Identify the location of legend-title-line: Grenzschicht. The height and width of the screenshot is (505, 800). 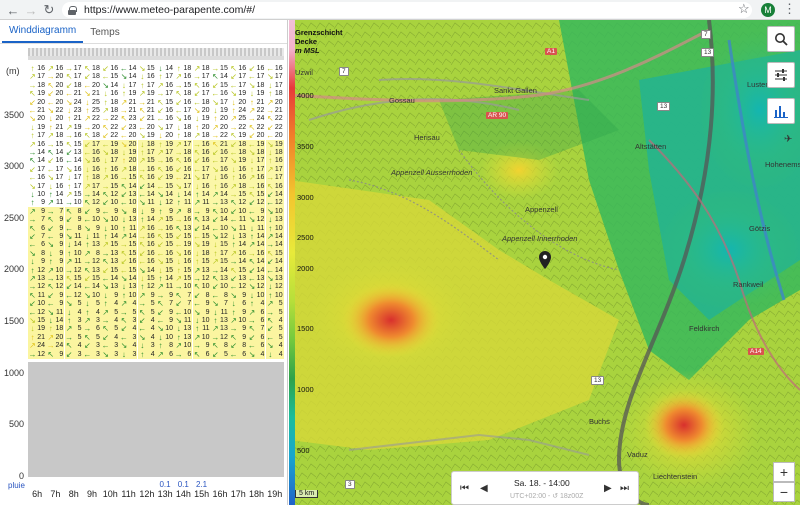
(319, 32).